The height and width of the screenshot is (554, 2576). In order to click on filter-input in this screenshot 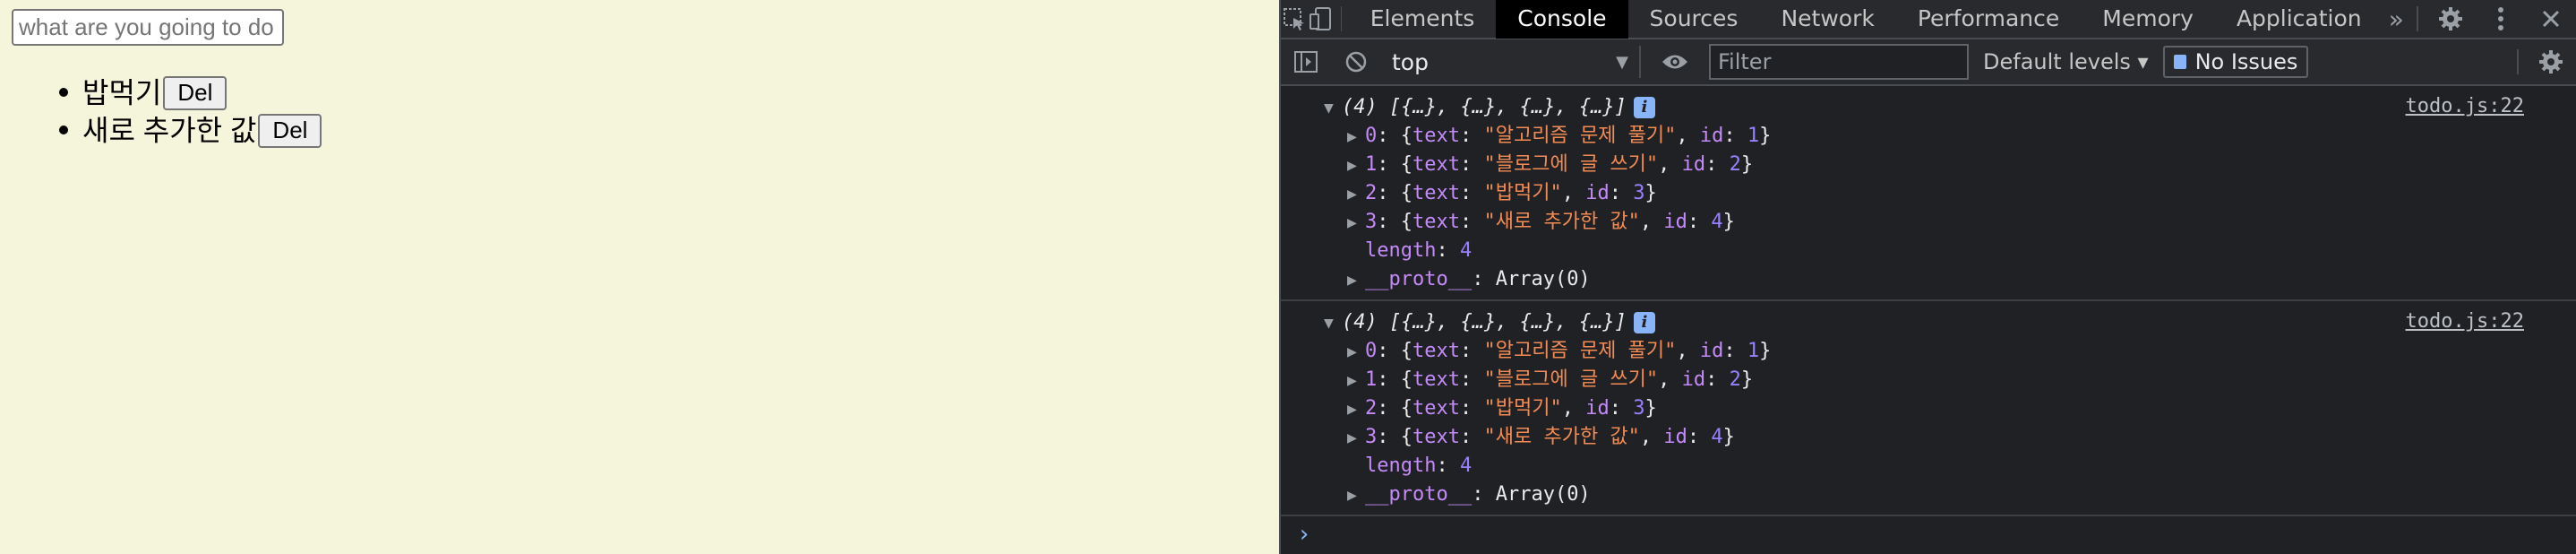, I will do `click(1839, 62)`.